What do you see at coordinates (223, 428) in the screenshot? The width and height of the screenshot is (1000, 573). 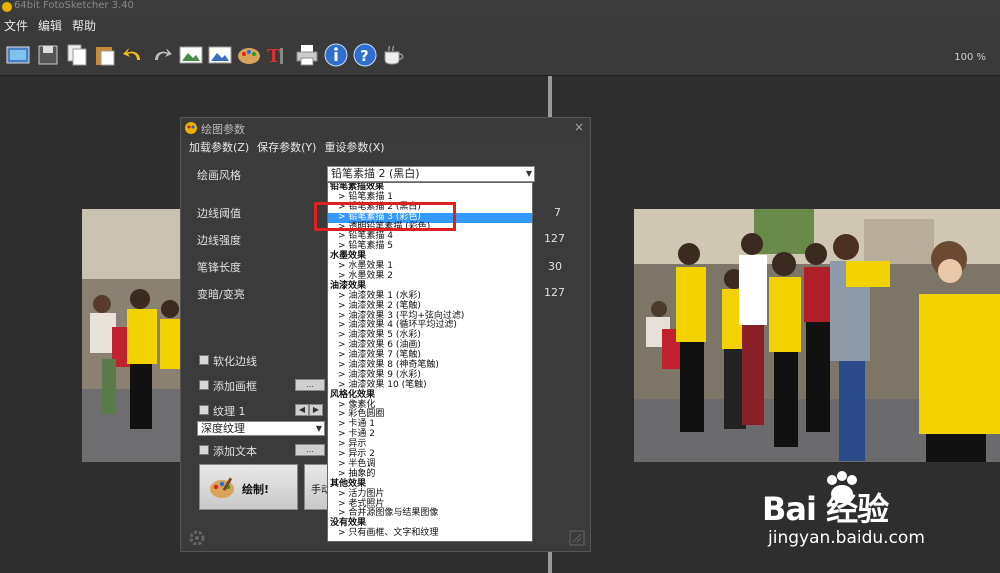 I see `texture-type-value: 深度纹理` at bounding box center [223, 428].